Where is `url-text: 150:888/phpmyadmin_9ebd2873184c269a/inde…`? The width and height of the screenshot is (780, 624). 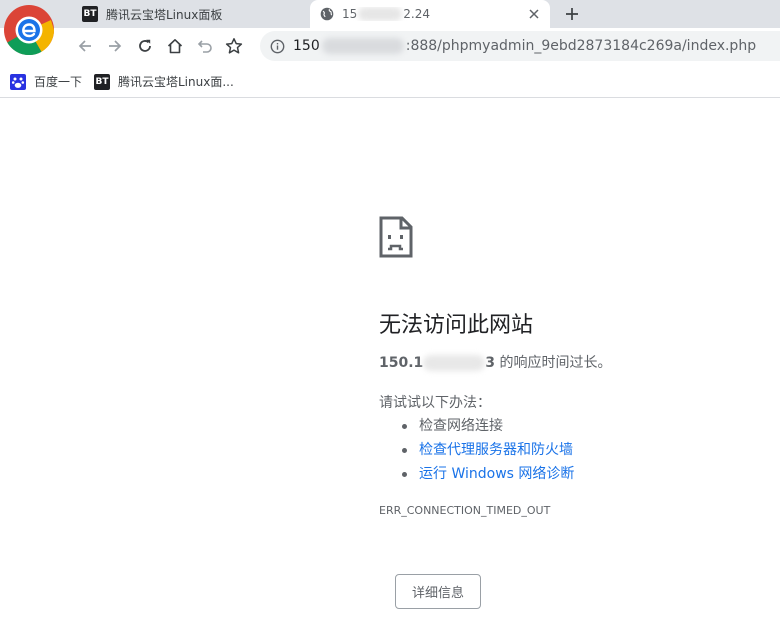 url-text: 150:888/phpmyadmin_9ebd2873184c269a/inde… is located at coordinates (524, 46).